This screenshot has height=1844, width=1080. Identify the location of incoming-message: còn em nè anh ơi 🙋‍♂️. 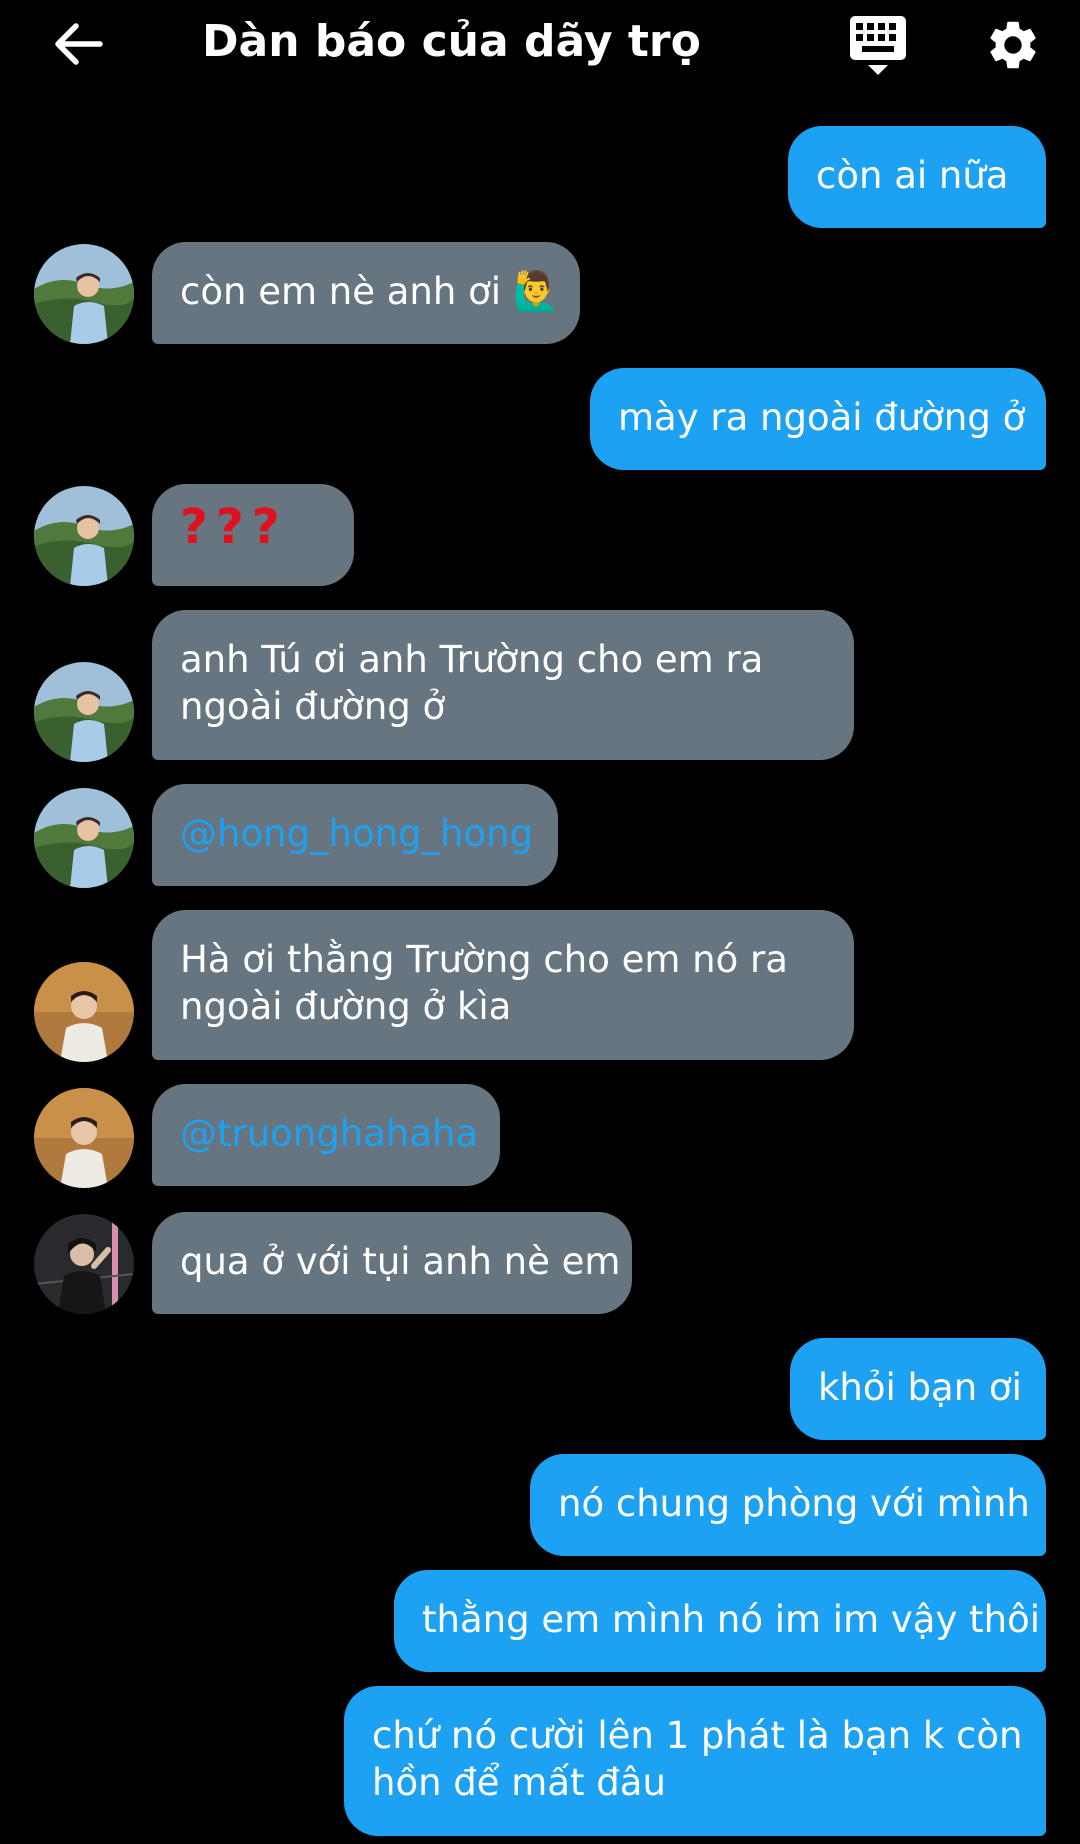
(366, 293).